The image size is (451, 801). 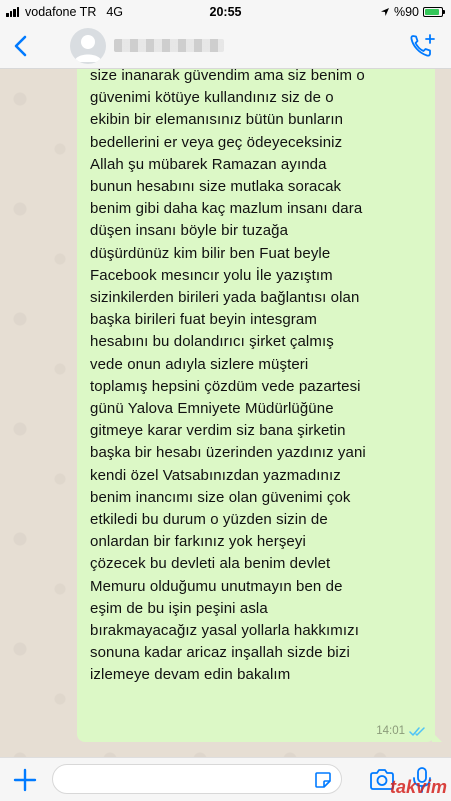 What do you see at coordinates (225, 12) in the screenshot?
I see `status-bar: vodafone TR 4G 20:55 %90` at bounding box center [225, 12].